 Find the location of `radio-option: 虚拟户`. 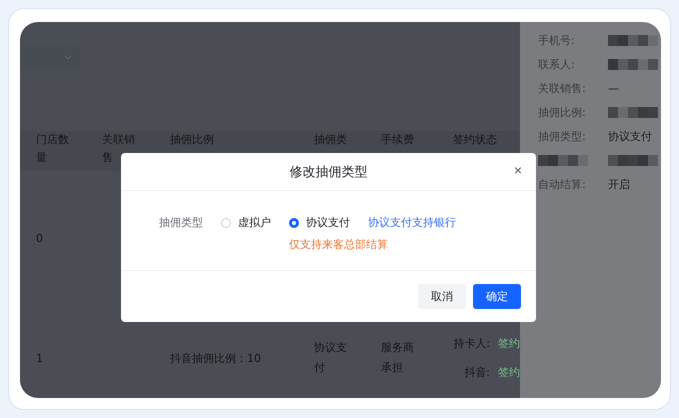

radio-option: 虚拟户 is located at coordinates (246, 222).